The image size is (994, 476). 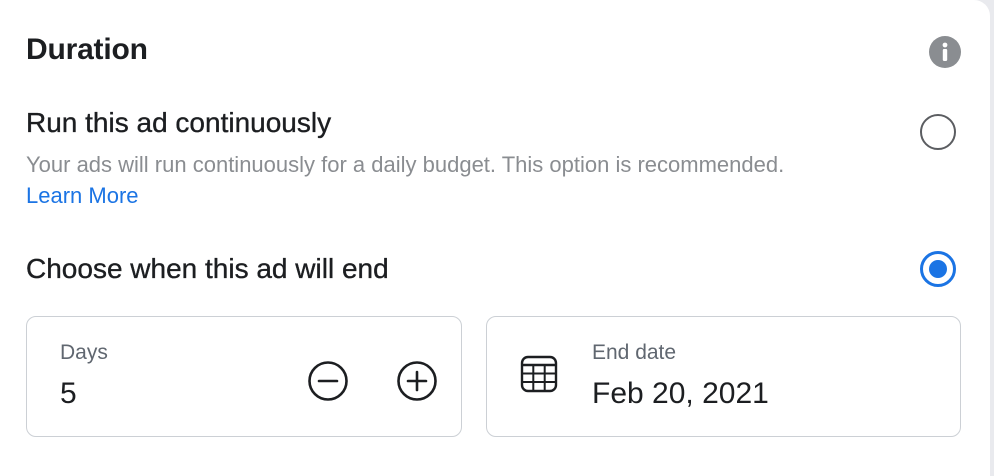 I want to click on option-continuous-title: Run this ad continuously, so click(x=179, y=122).